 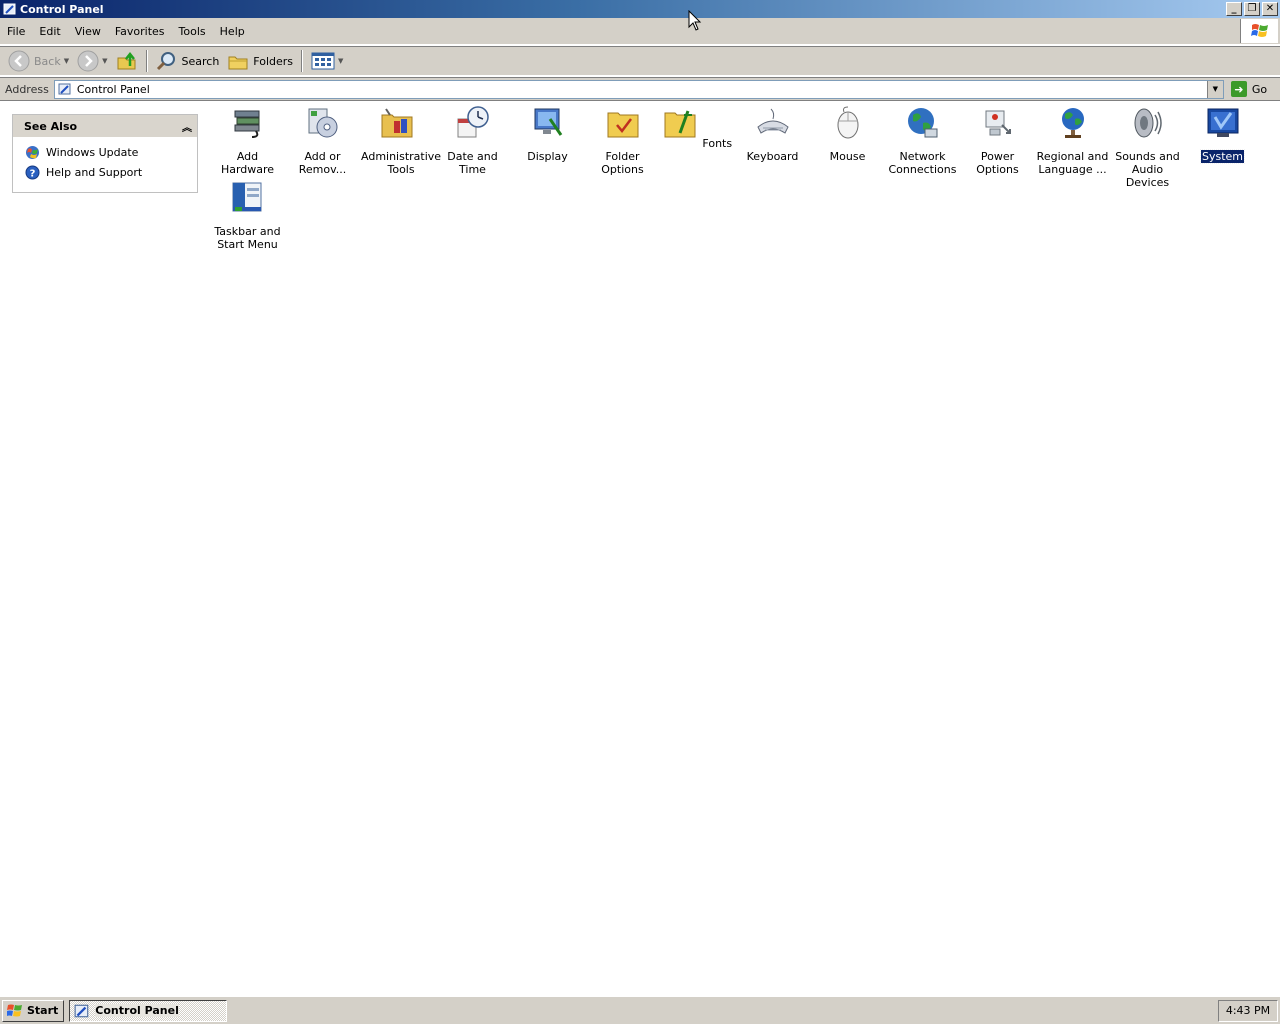 I want to click on windows-update-link: Windows Update, so click(x=105, y=152).